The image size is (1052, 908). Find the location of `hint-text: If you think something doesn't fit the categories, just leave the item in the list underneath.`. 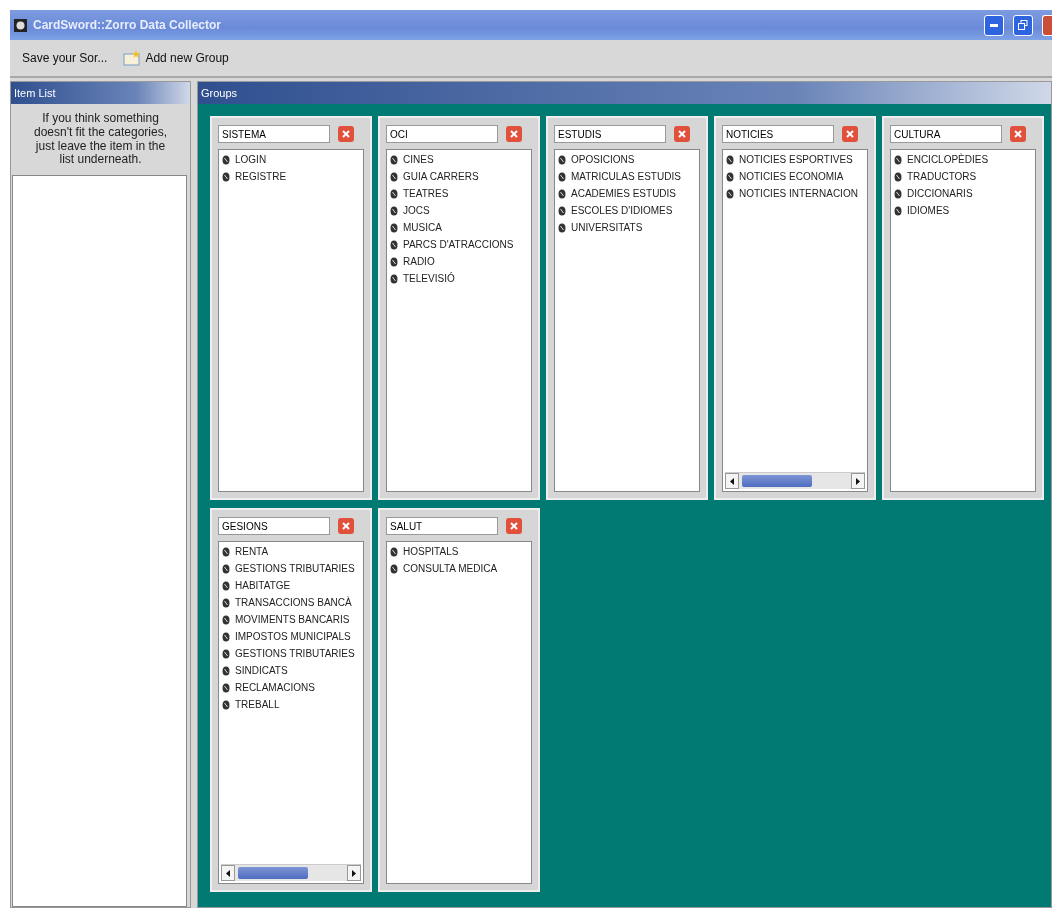

hint-text: If you think something doesn't fit the categories, just leave the item in the list underneath. is located at coordinates (100, 139).